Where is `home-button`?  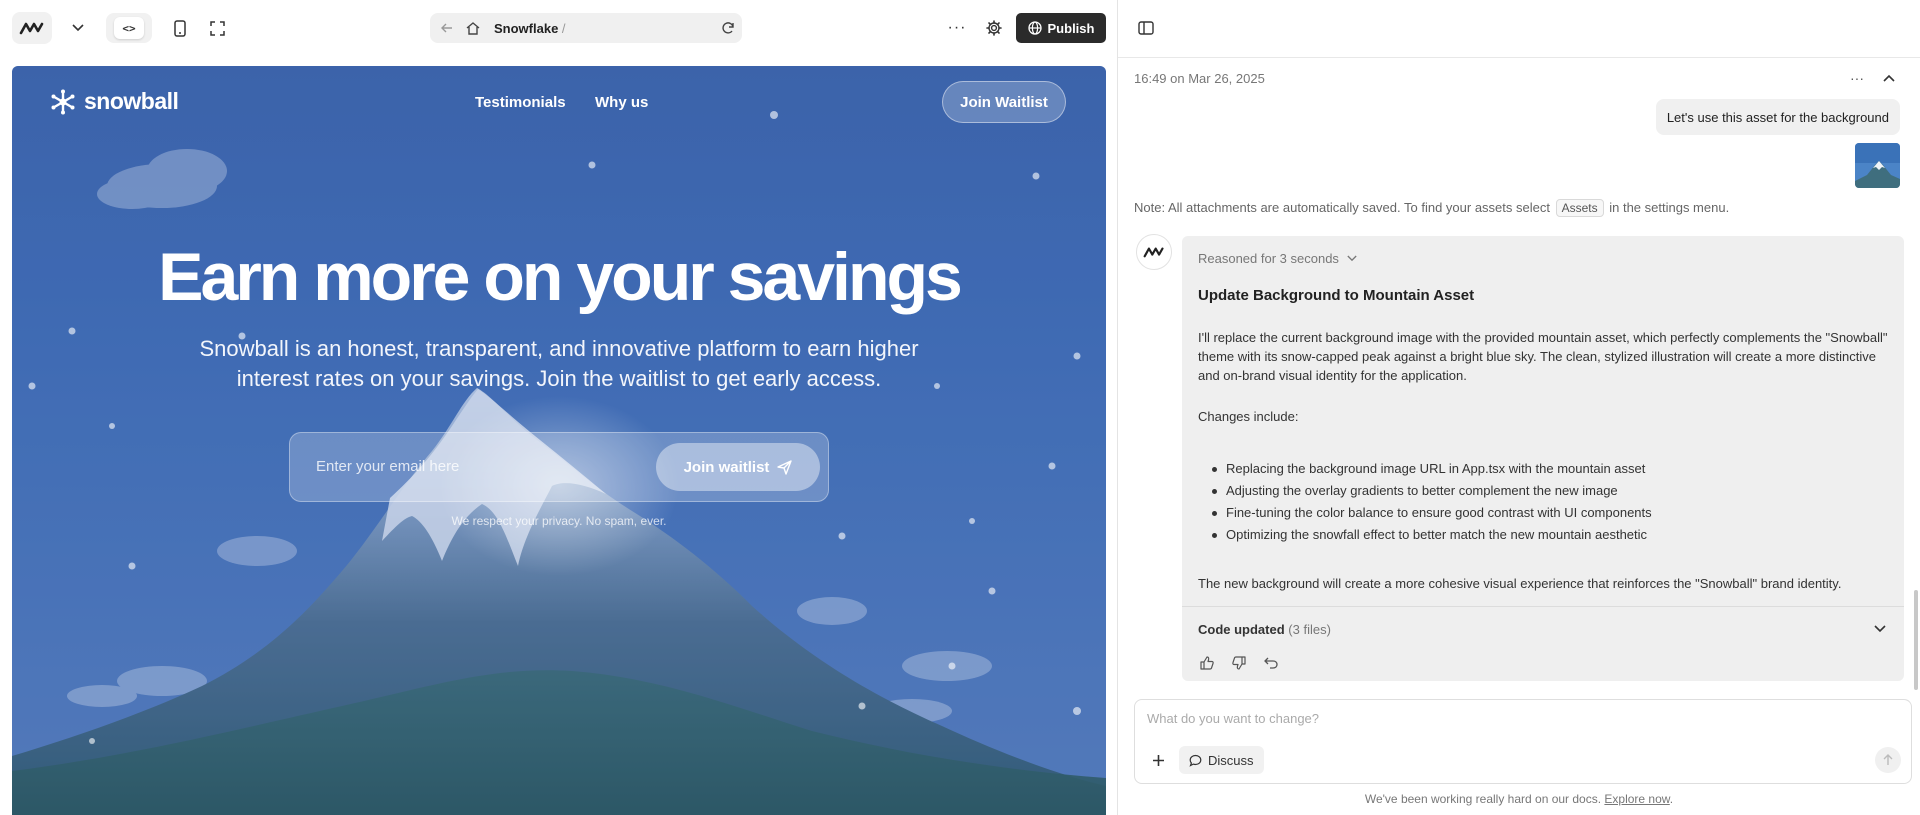
home-button is located at coordinates (473, 28).